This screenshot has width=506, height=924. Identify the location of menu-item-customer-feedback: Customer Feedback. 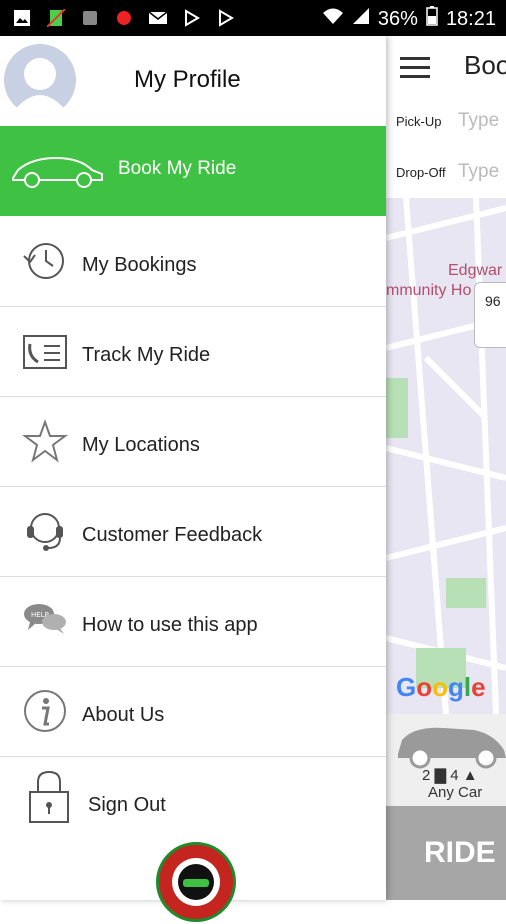
(193, 531).